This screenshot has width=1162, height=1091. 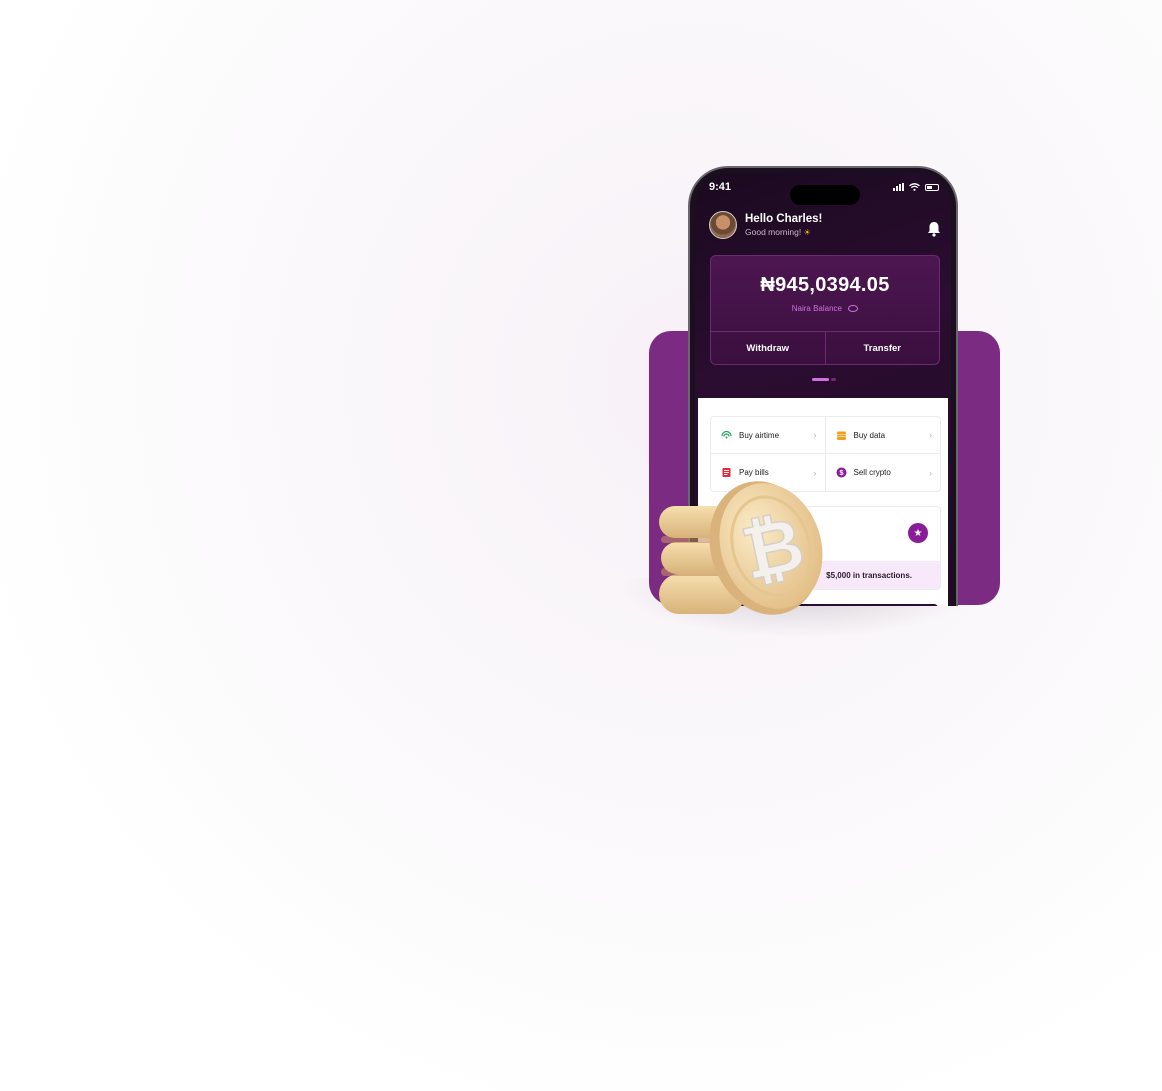 I want to click on carousel-dot, so click(x=833, y=379).